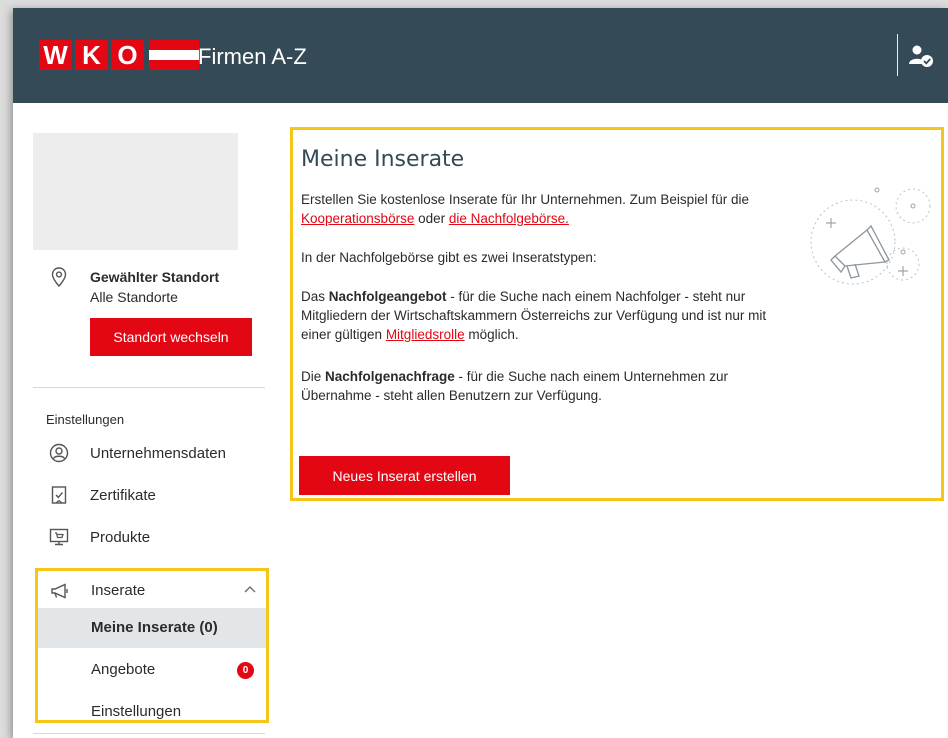 This screenshot has width=948, height=738. Describe the element at coordinates (118, 590) in the screenshot. I see `sidebar-item-label: Inserate` at that location.